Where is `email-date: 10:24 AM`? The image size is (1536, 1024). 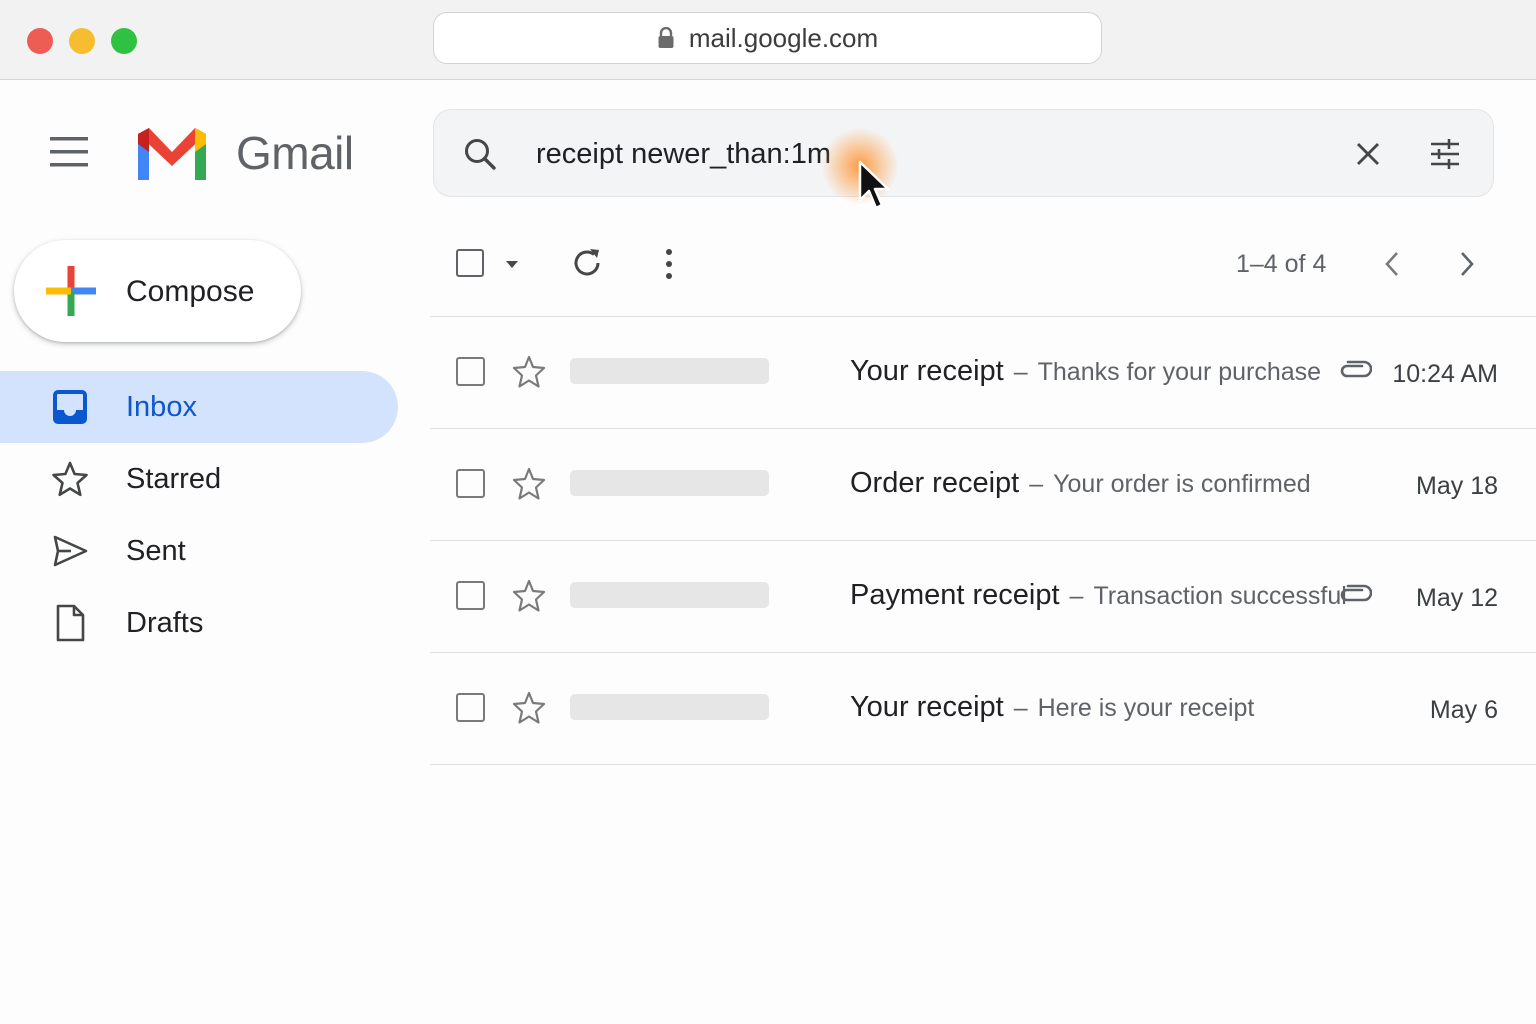 email-date: 10:24 AM is located at coordinates (1445, 374).